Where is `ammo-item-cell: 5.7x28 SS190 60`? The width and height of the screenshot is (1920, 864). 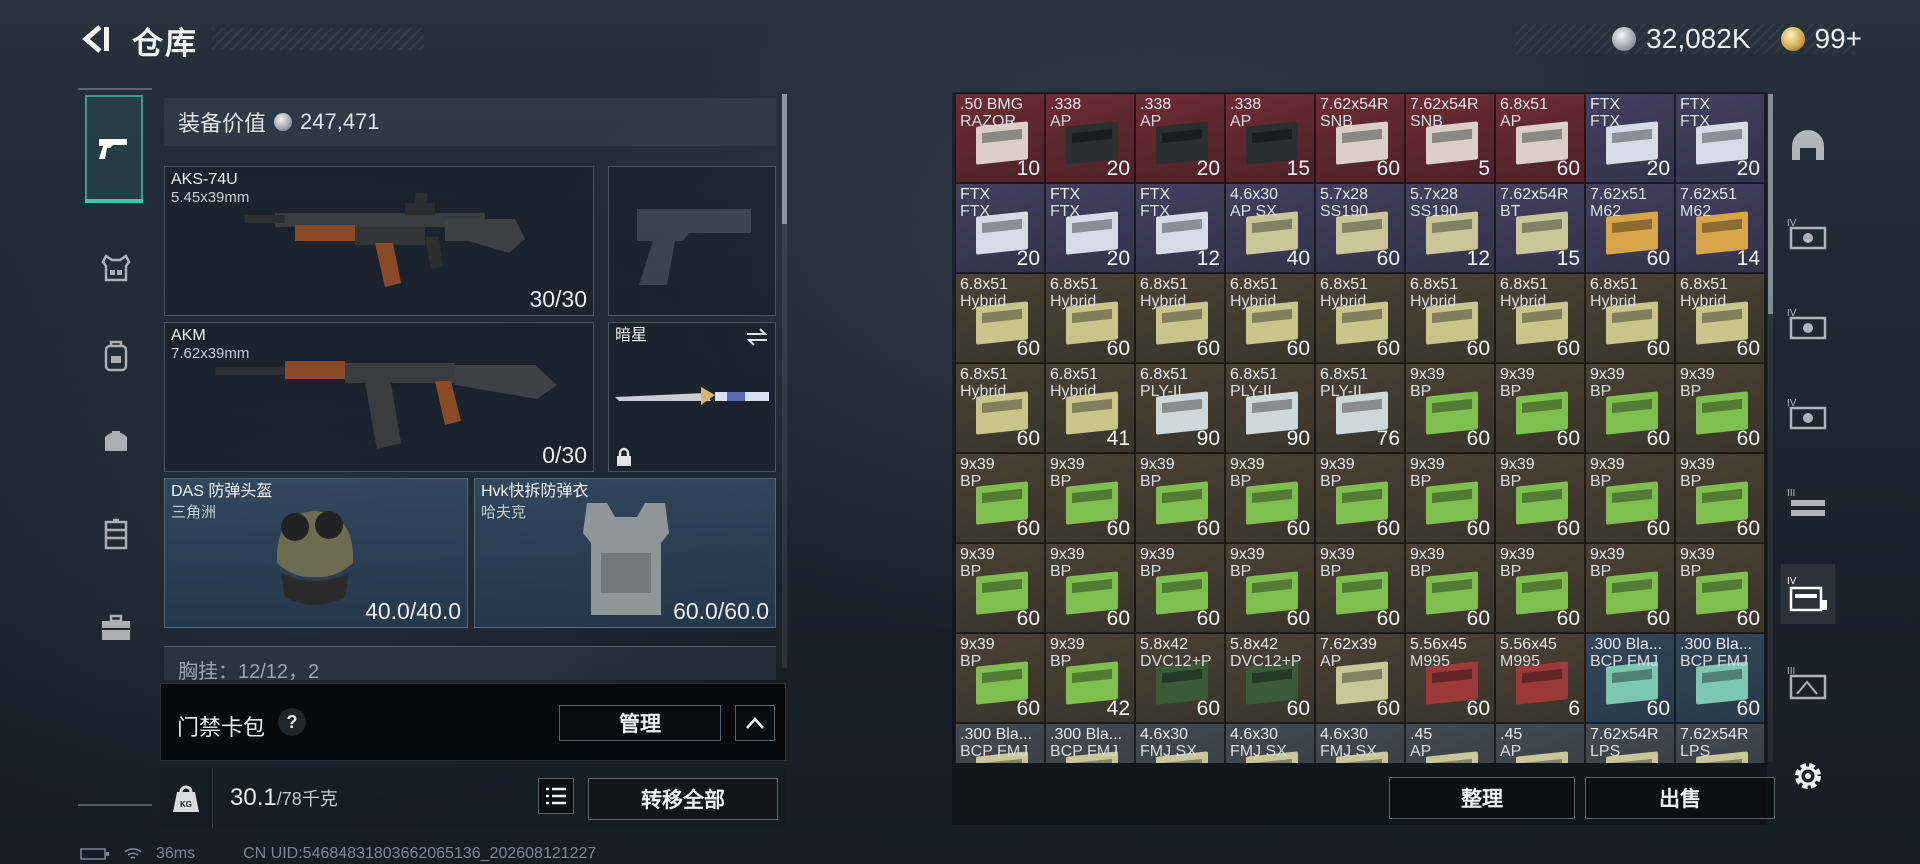
ammo-item-cell: 5.7x28 SS190 60 is located at coordinates (1360, 228).